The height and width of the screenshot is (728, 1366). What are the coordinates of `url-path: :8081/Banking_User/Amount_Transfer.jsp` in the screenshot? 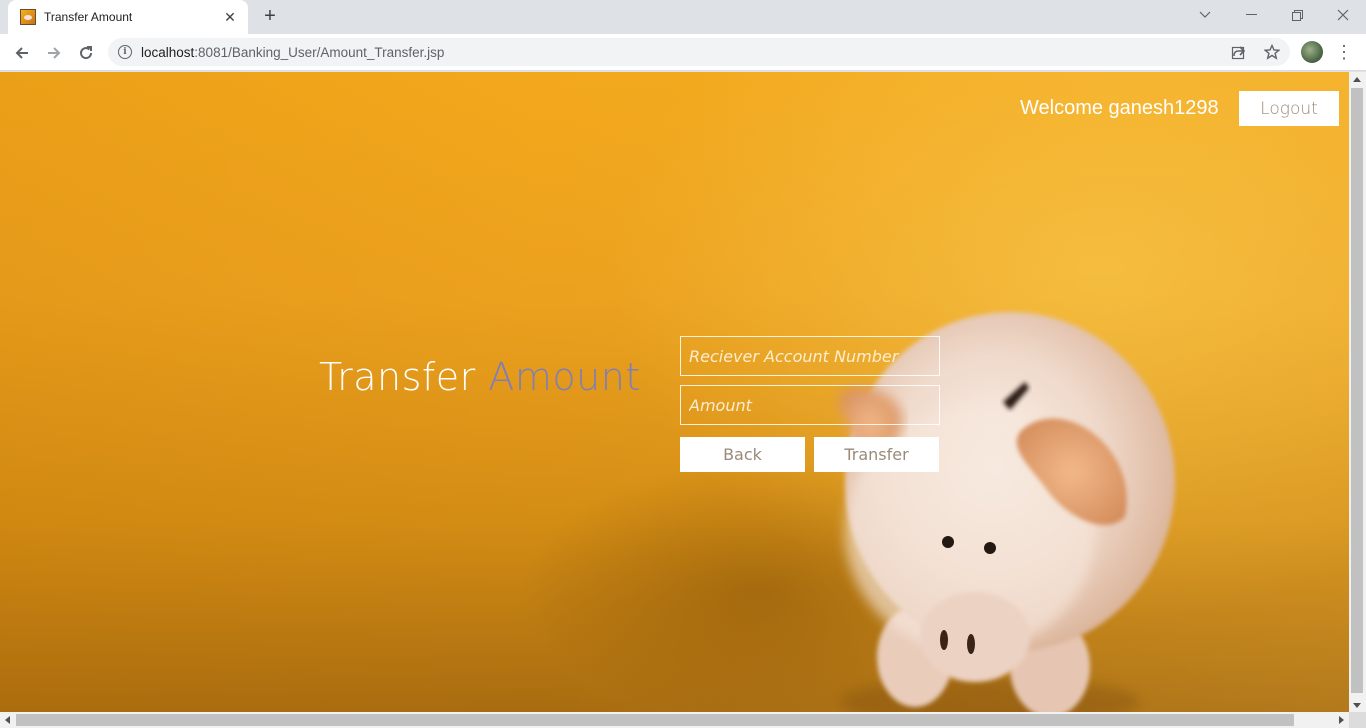 It's located at (319, 52).